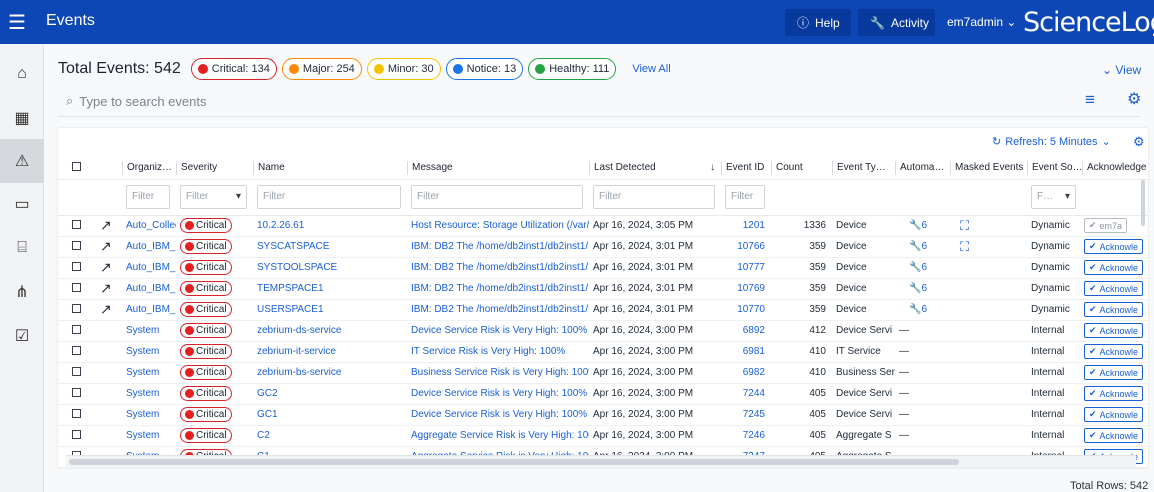  I want to click on topology-icon: ⋔, so click(22, 292).